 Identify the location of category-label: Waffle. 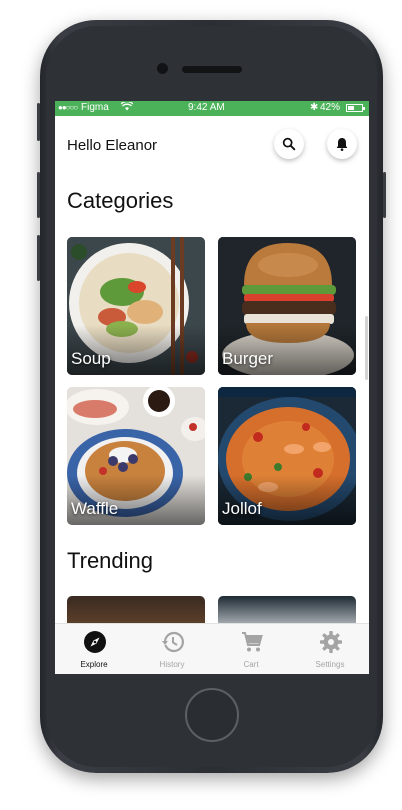
(95, 508).